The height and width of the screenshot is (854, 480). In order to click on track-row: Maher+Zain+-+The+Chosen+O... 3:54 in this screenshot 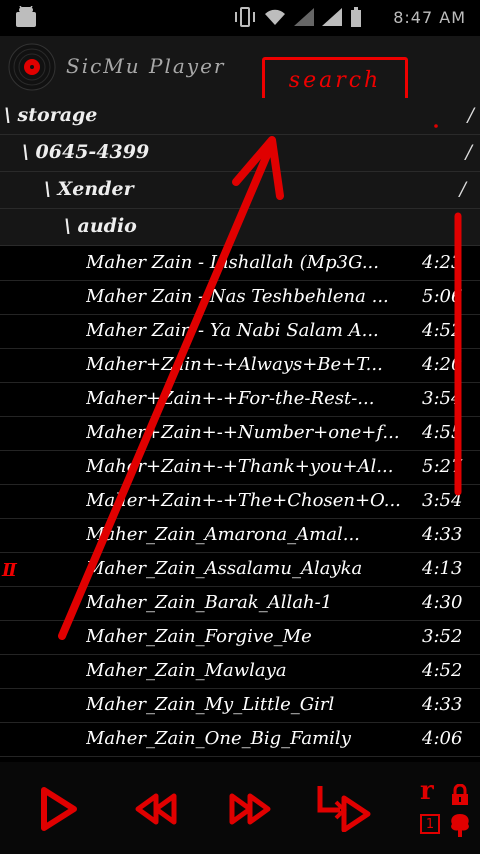, I will do `click(240, 502)`.